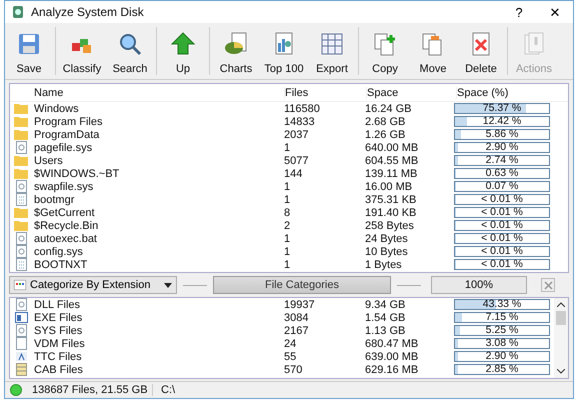 This screenshot has width=578, height=401. What do you see at coordinates (294, 174) in the screenshot?
I see `files-cell-text: 144` at bounding box center [294, 174].